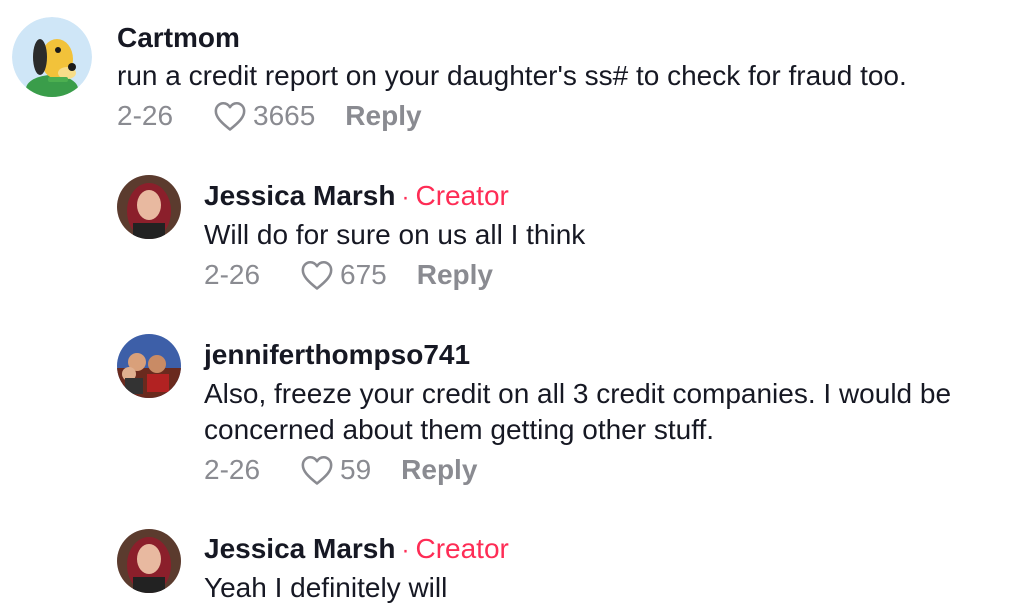  I want to click on comment-text: Will do for sure on us all I think, so click(394, 235).